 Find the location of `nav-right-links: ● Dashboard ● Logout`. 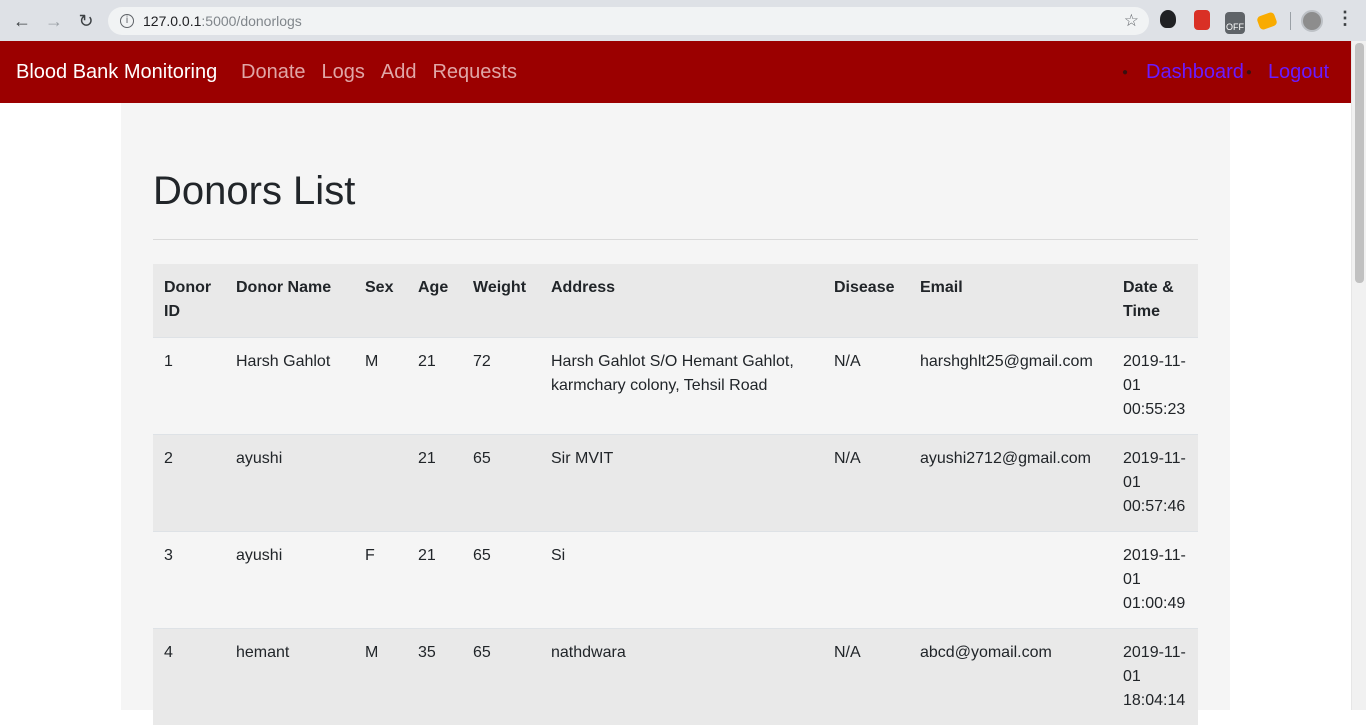

nav-right-links: ● Dashboard ● Logout is located at coordinates (1225, 72).